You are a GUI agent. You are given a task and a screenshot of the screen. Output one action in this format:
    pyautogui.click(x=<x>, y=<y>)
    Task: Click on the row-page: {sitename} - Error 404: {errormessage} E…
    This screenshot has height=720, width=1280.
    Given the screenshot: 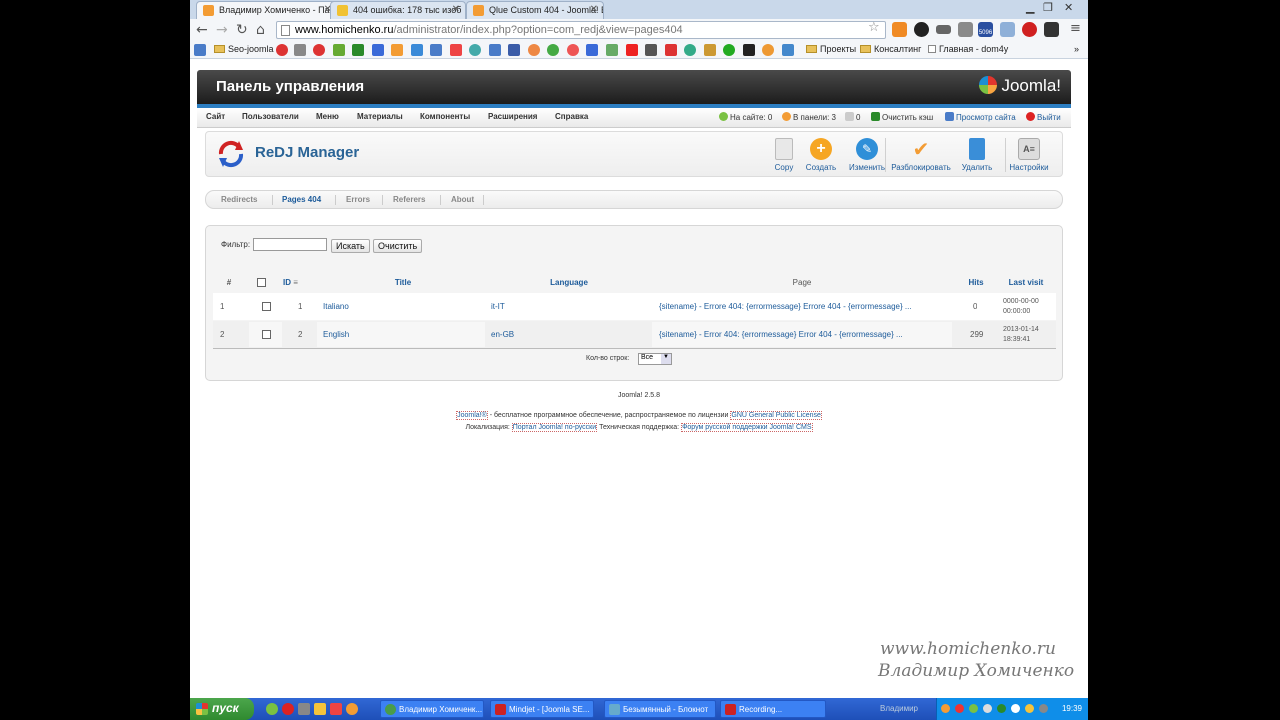 What is the action you would take?
    pyautogui.click(x=804, y=334)
    